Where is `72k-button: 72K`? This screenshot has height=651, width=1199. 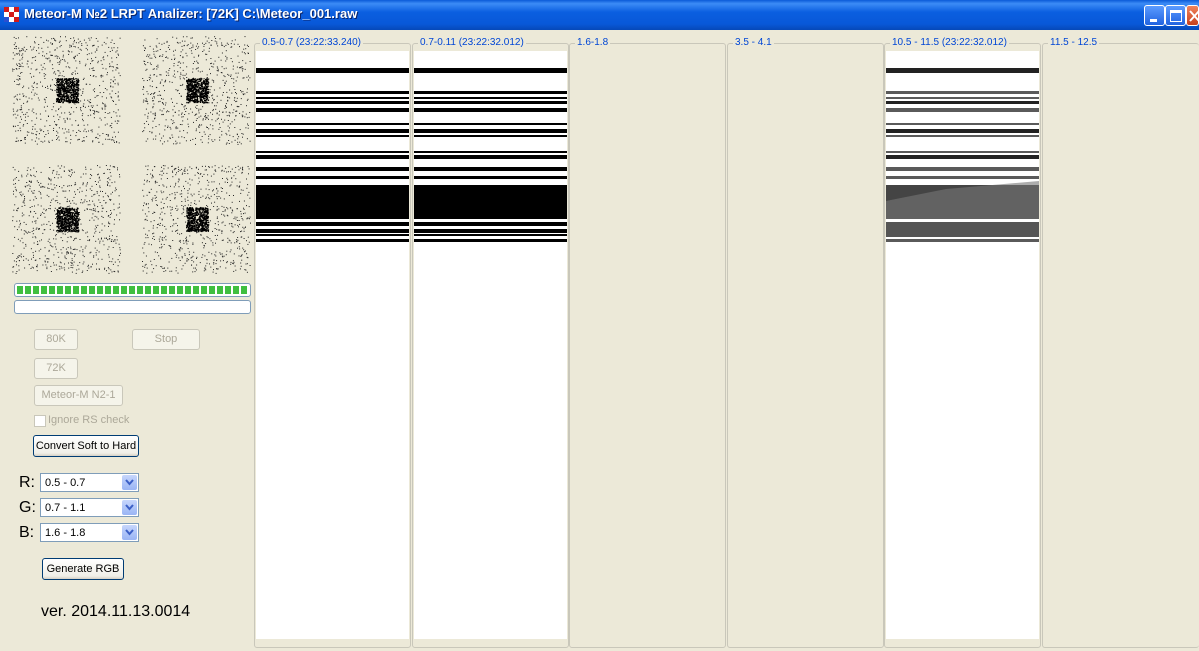 72k-button: 72K is located at coordinates (56, 368).